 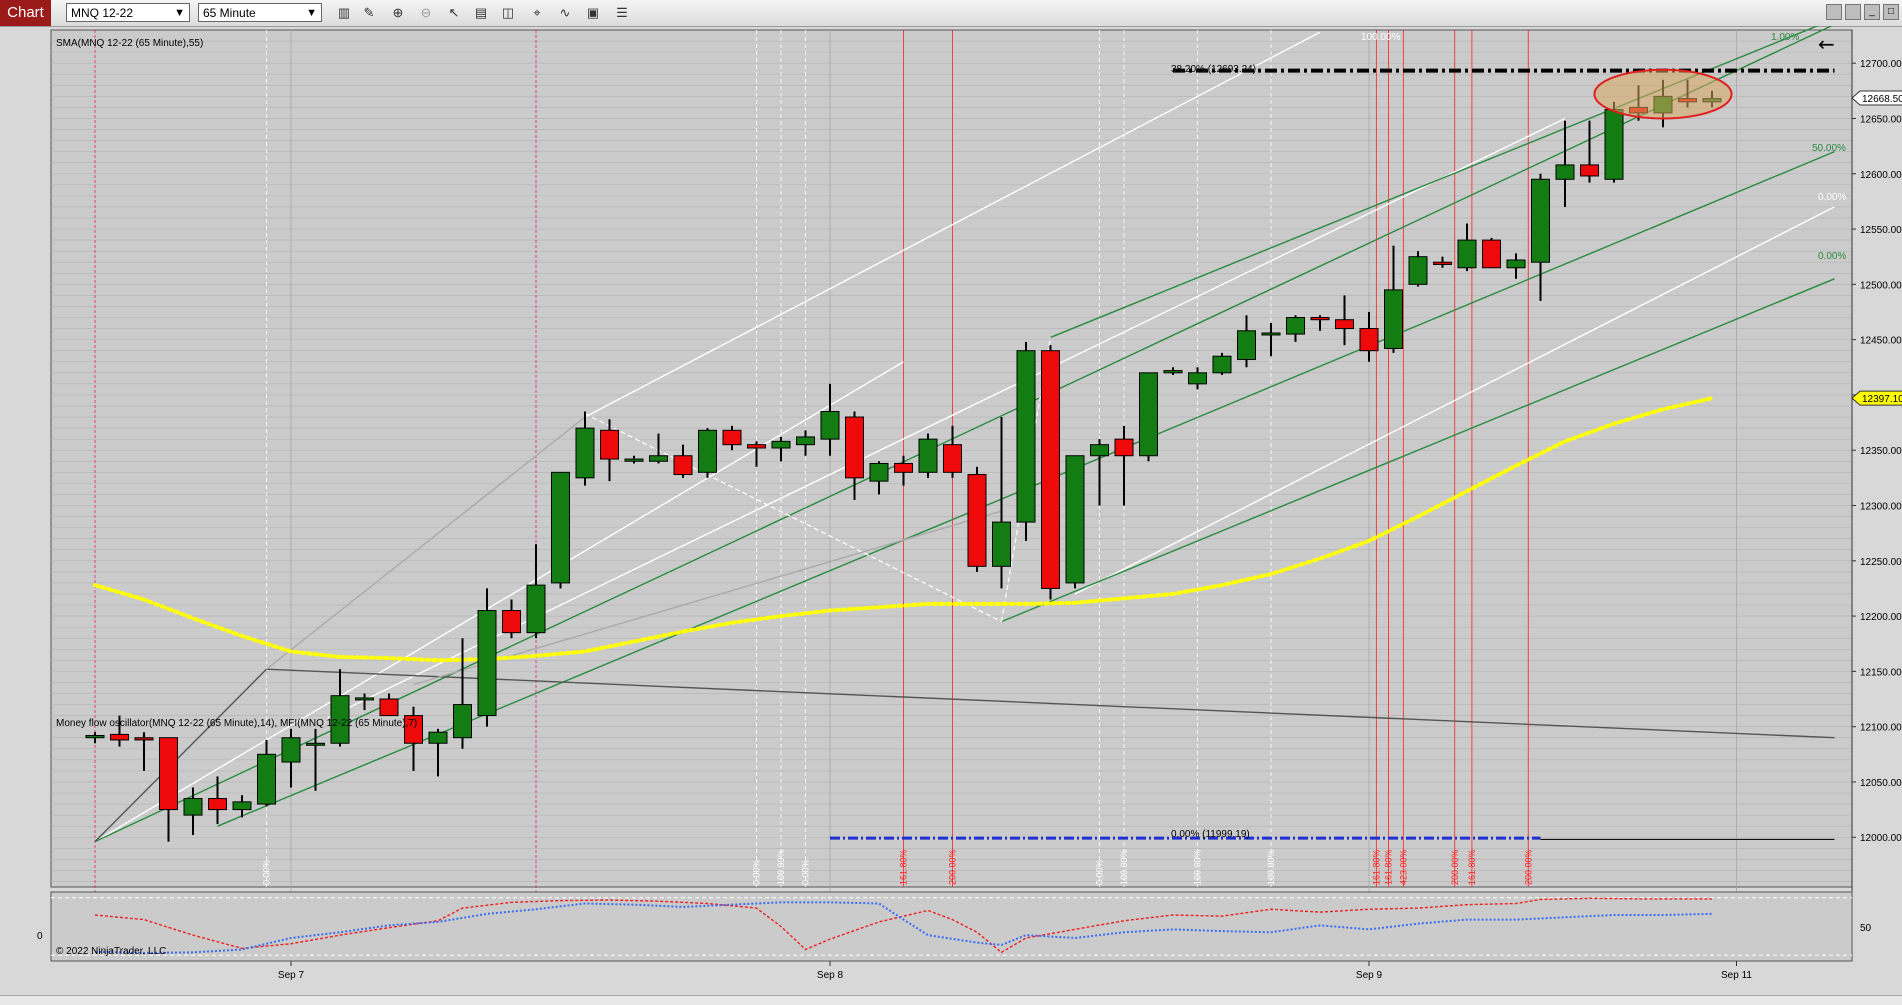 I want to click on copyright-text: © 2022 NinjaTrader, LLC, so click(x=111, y=951).